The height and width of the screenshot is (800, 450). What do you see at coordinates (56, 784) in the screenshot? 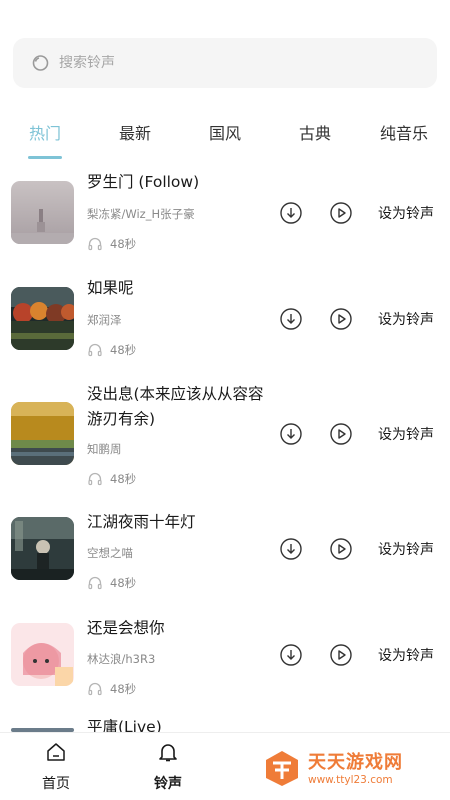
I see `nav-home-label: 首页` at bounding box center [56, 784].